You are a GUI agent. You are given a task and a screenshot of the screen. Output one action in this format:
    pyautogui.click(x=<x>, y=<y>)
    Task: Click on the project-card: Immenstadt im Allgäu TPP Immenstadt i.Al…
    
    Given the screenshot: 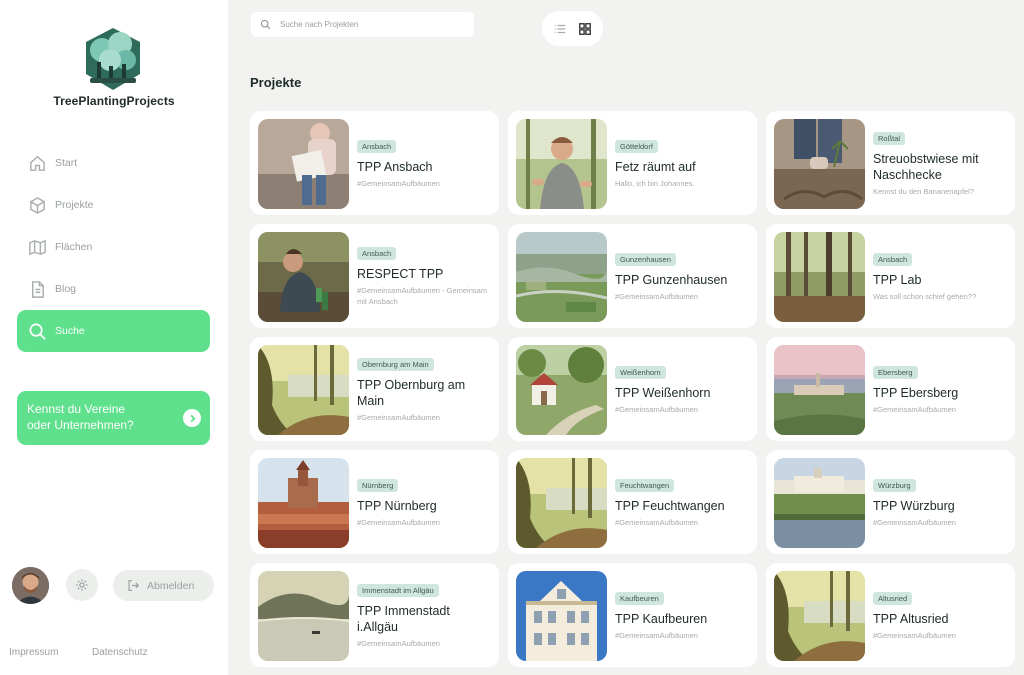 What is the action you would take?
    pyautogui.click(x=374, y=615)
    